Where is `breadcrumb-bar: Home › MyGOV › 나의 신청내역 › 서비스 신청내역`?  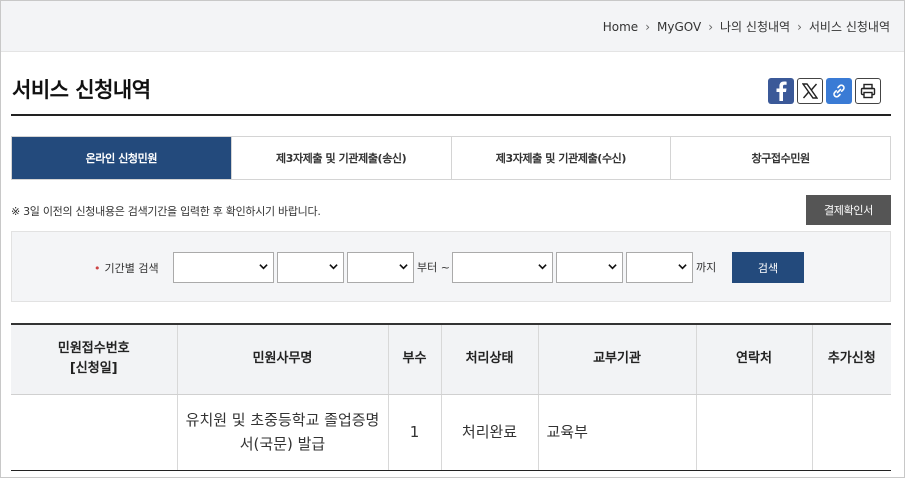
breadcrumb-bar: Home › MyGOV › 나의 신청내역 › 서비스 신청내역 is located at coordinates (452, 26).